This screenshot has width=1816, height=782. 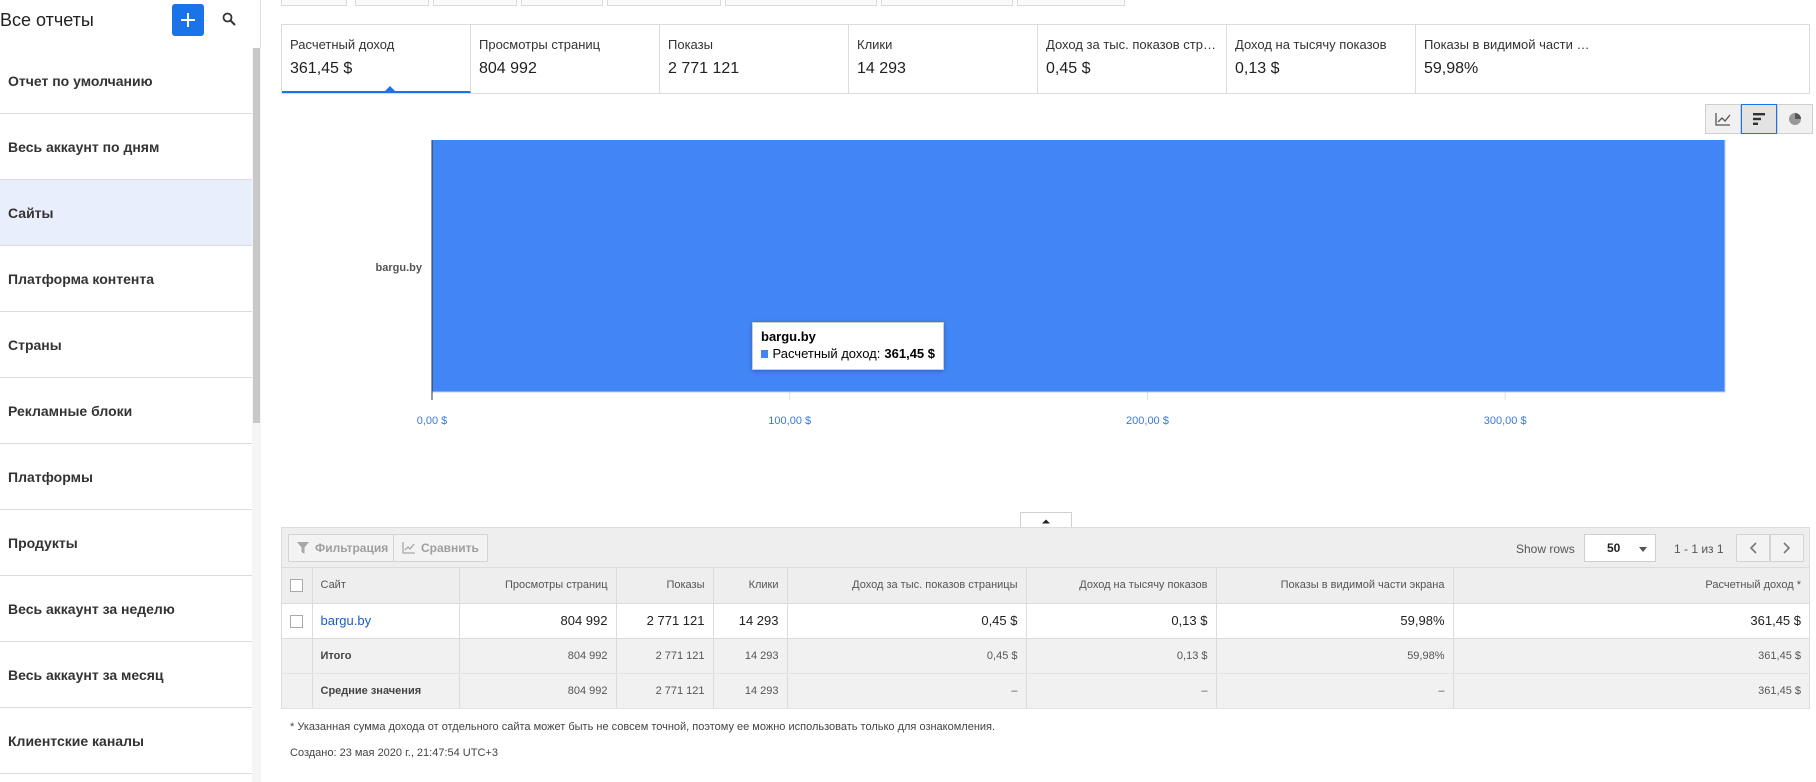 I want to click on totals-cell: 59,98%, so click(x=1335, y=656).